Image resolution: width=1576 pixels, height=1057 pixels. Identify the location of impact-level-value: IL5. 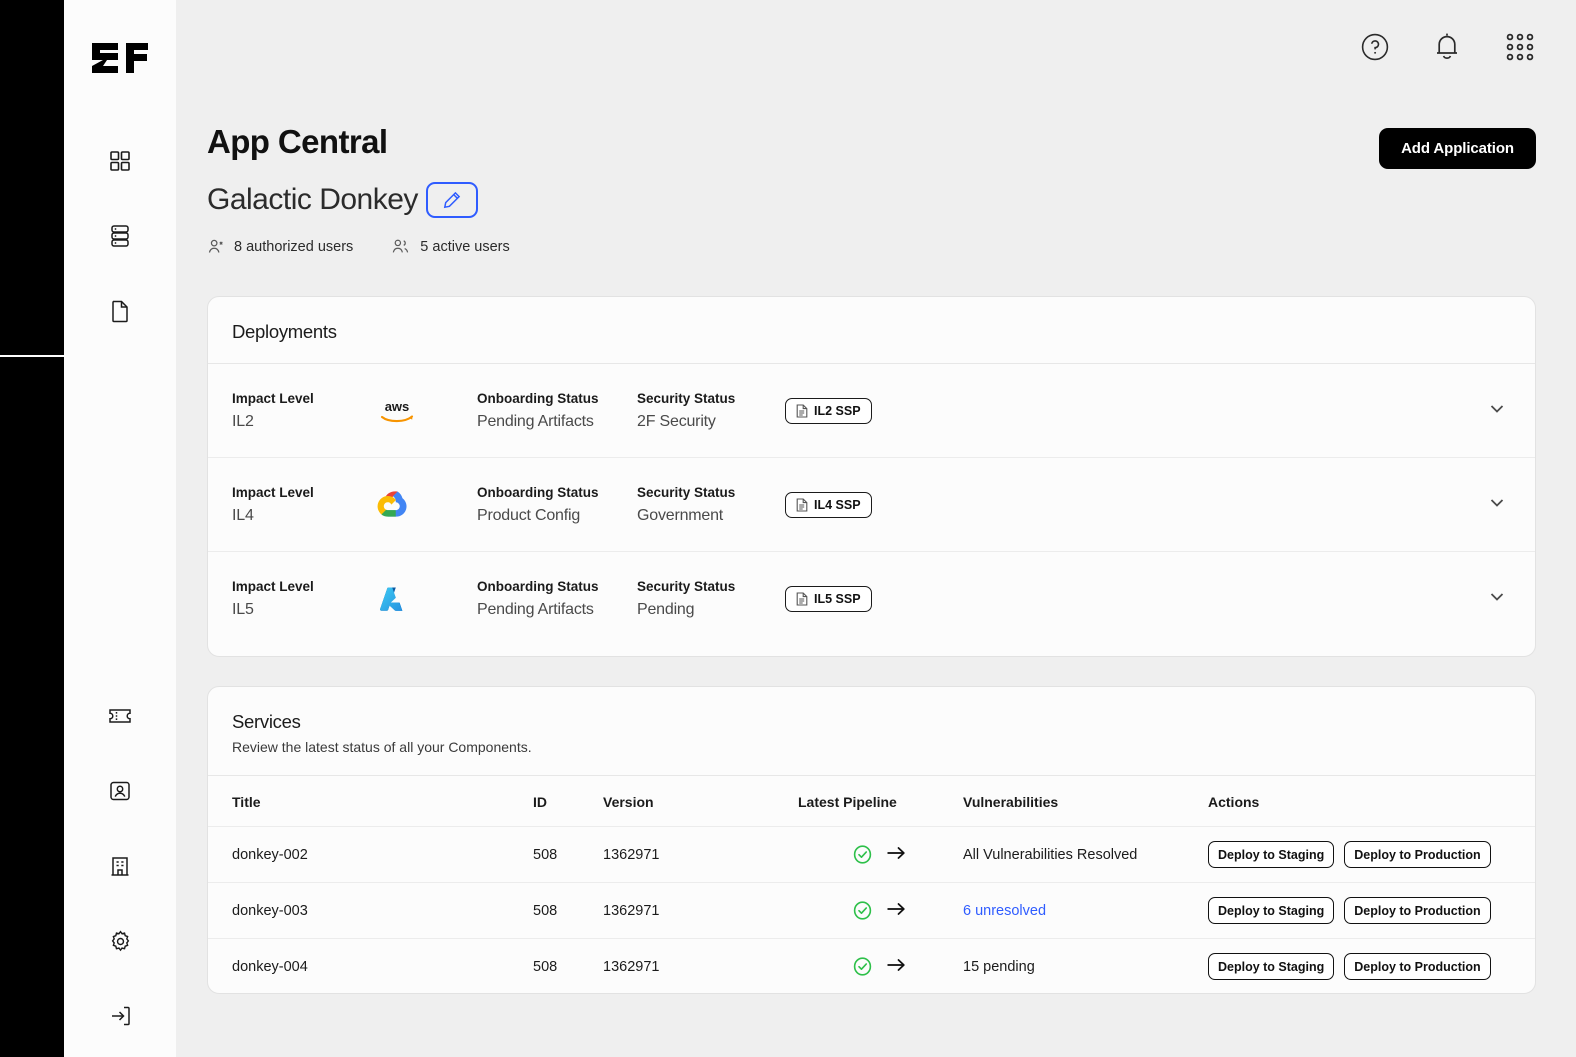
(243, 609).